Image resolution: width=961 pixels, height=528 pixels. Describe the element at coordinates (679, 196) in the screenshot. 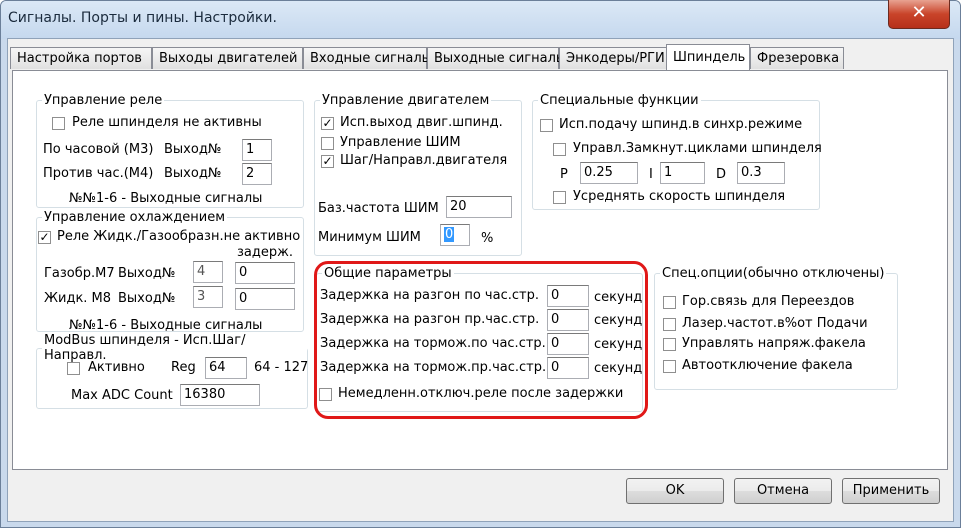

I see `special-avg-label: Усреднять скорость шпинделя` at that location.